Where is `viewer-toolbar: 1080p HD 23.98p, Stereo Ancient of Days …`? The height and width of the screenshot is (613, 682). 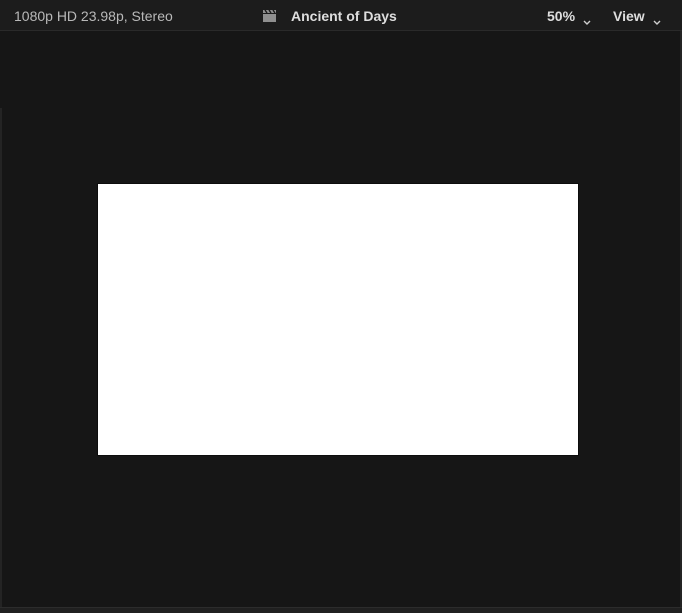
viewer-toolbar: 1080p HD 23.98p, Stereo Ancient of Days … is located at coordinates (341, 15).